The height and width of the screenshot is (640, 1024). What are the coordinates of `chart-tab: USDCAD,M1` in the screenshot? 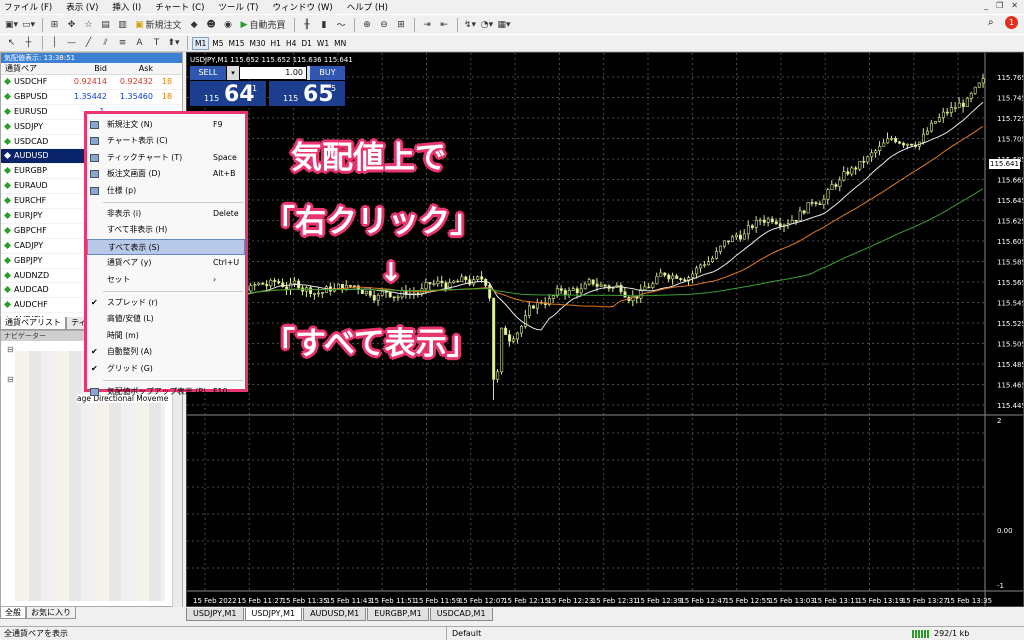 It's located at (461, 614).